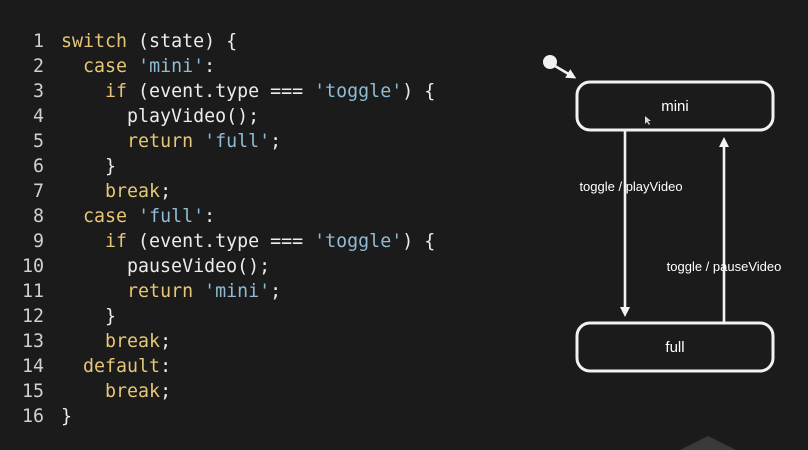 The width and height of the screenshot is (808, 450). What do you see at coordinates (724, 266) in the screenshot?
I see `transition-full-to-mini-label: toggle / pauseVideo` at bounding box center [724, 266].